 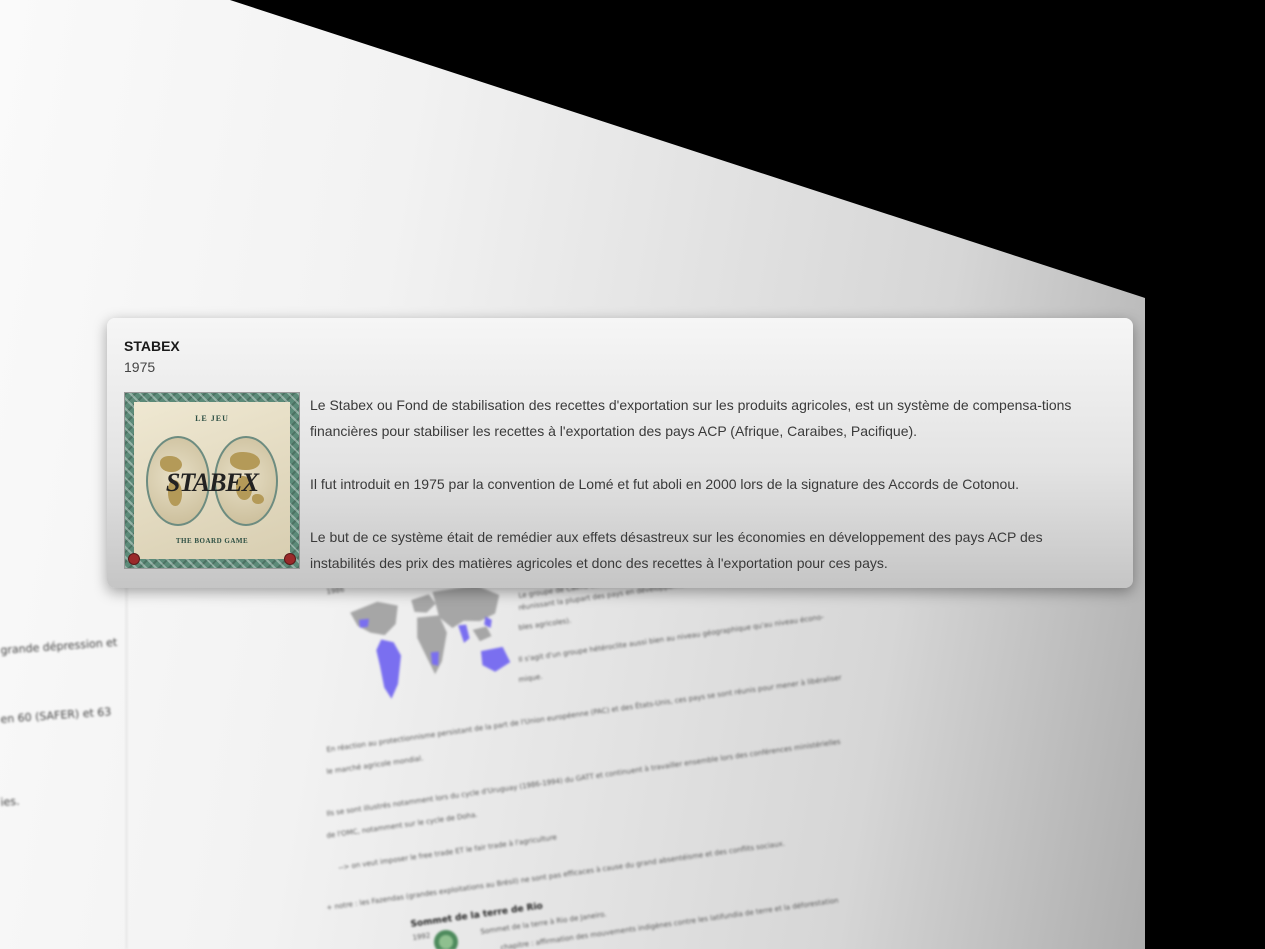 What do you see at coordinates (56, 715) in the screenshot?
I see `left-column-text-2: en 60 (SAFER) et 63` at bounding box center [56, 715].